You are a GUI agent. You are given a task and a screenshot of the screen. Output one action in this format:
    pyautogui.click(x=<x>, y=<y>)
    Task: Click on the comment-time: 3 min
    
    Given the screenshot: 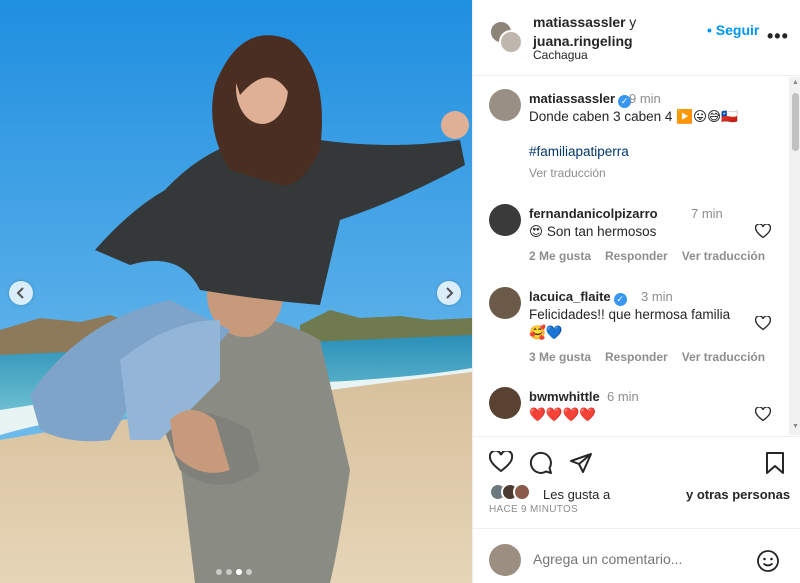 What is the action you would take?
    pyautogui.click(x=657, y=296)
    